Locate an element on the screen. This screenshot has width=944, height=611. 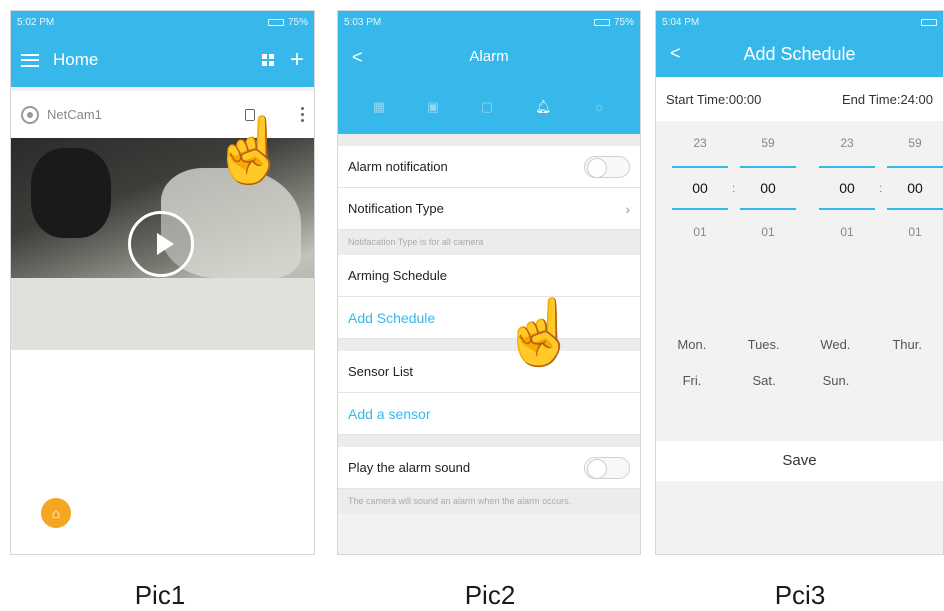
caption-pic3: Pci3 is located at coordinates (800, 595).